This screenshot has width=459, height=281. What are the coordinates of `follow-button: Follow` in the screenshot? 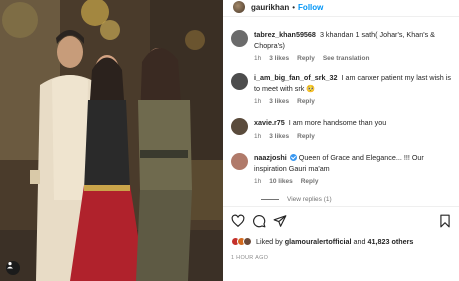 It's located at (310, 7).